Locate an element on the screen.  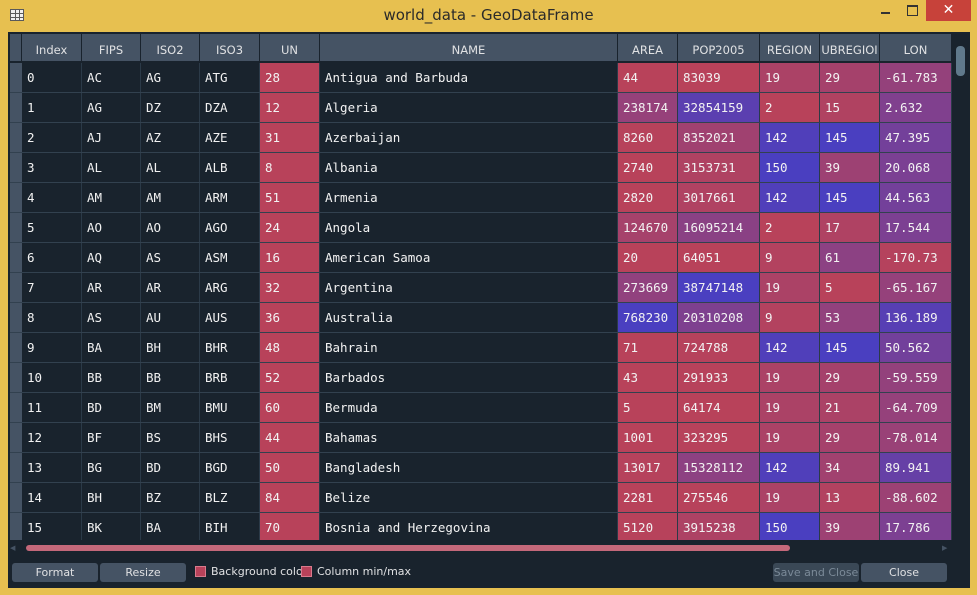
cell-area: 20 is located at coordinates (648, 257).